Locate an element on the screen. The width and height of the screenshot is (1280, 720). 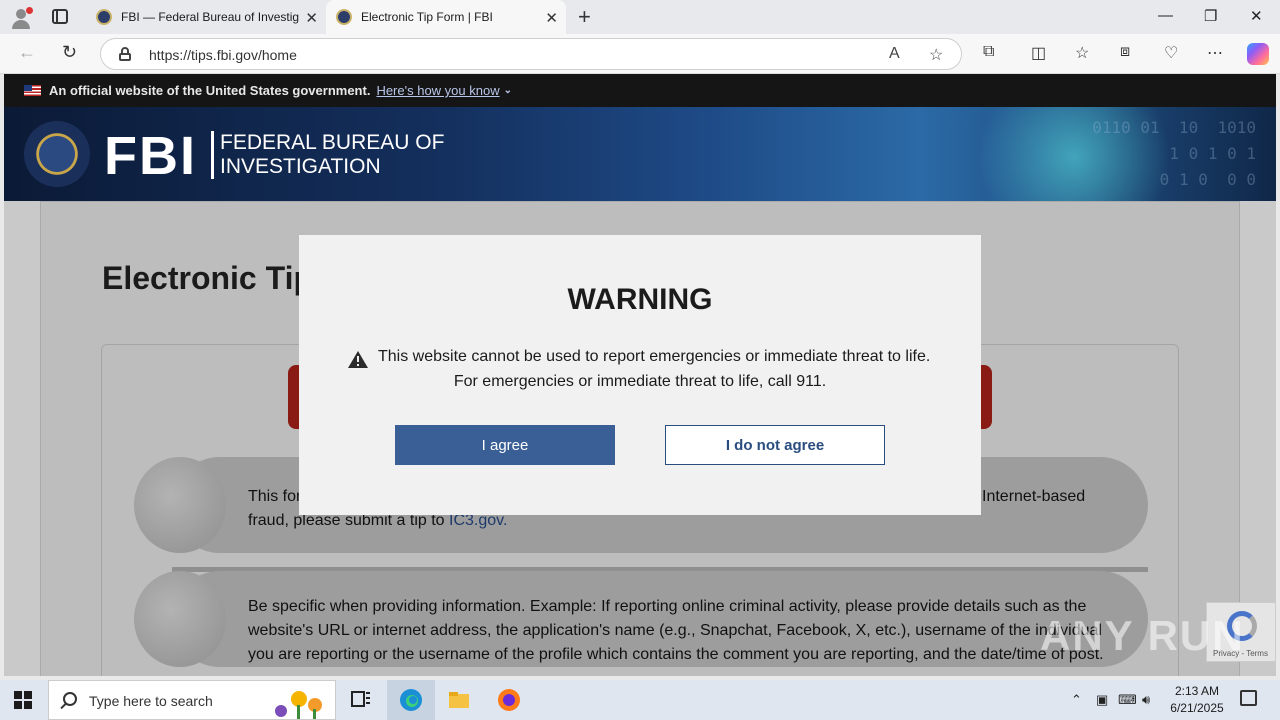
fbi-logo-text: FBI is located at coordinates (150, 156).